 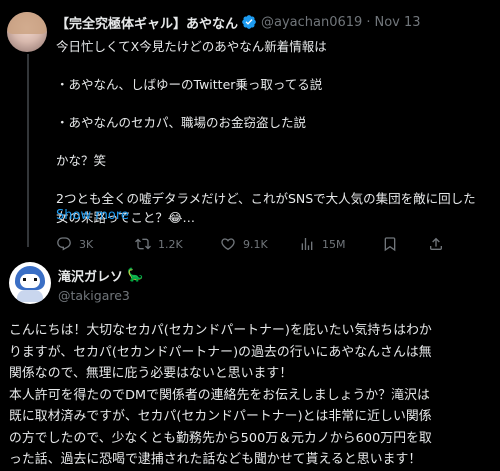 I want to click on reply-author-handle: @takigare3, so click(x=94, y=295).